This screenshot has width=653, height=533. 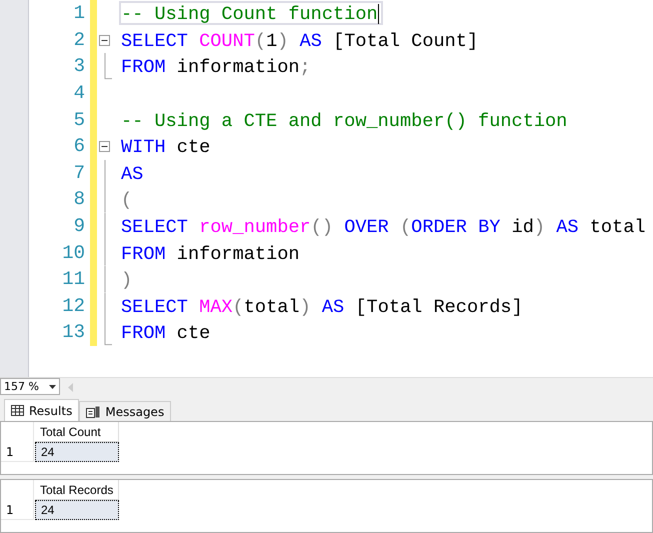 I want to click on code-line: SELECT row_number() OVER (ORDER BY id) AS total, so click(x=383, y=227).